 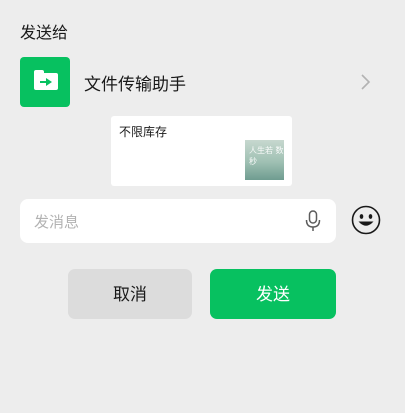 I want to click on folder-icon, so click(x=46, y=80).